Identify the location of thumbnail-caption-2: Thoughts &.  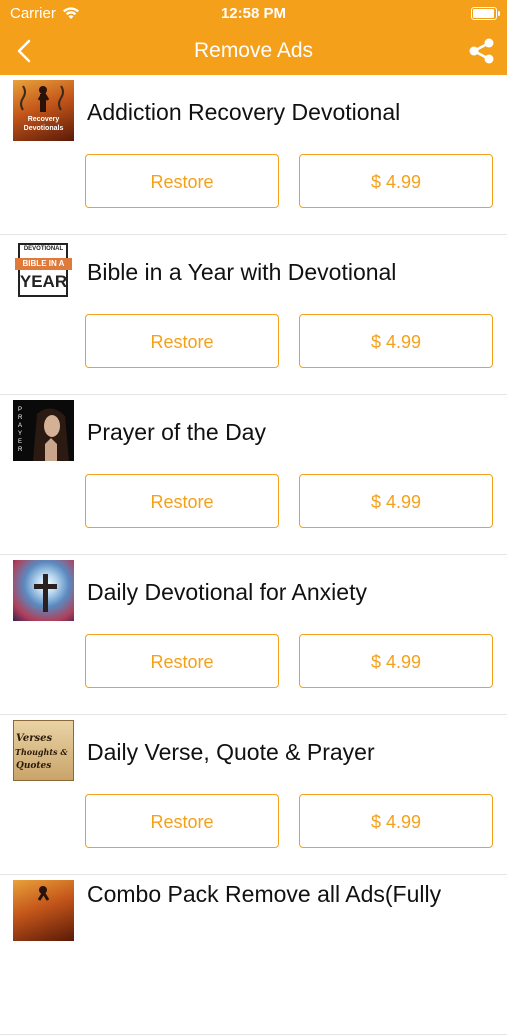
(41, 752).